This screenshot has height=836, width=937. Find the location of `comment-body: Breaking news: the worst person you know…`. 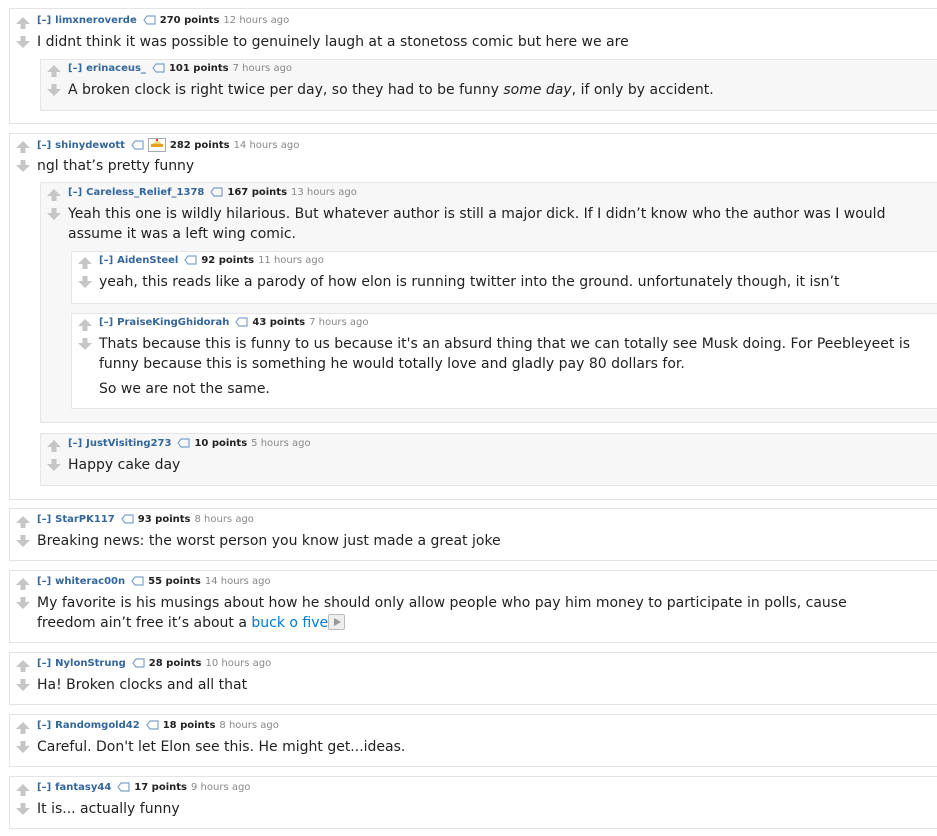

comment-body: Breaking news: the worst person you know… is located at coordinates (269, 541).